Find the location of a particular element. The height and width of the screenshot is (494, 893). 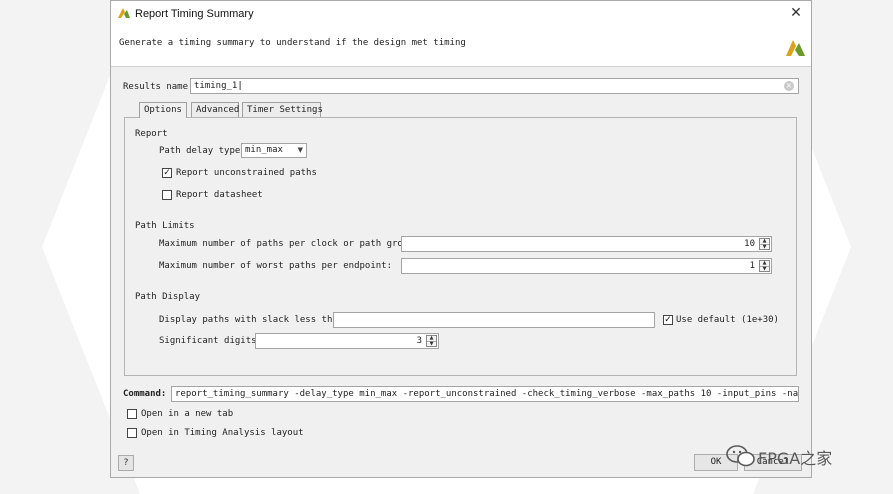

path-delay-select: min_max ▼ is located at coordinates (274, 150).